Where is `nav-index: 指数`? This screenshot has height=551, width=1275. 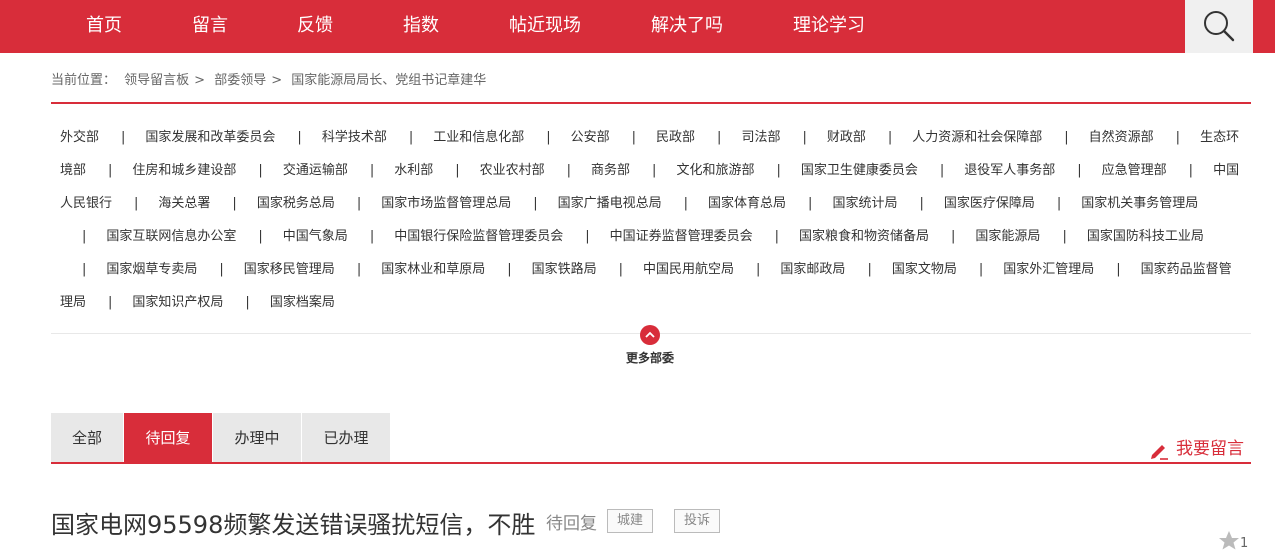
nav-index: 指数 is located at coordinates (421, 26).